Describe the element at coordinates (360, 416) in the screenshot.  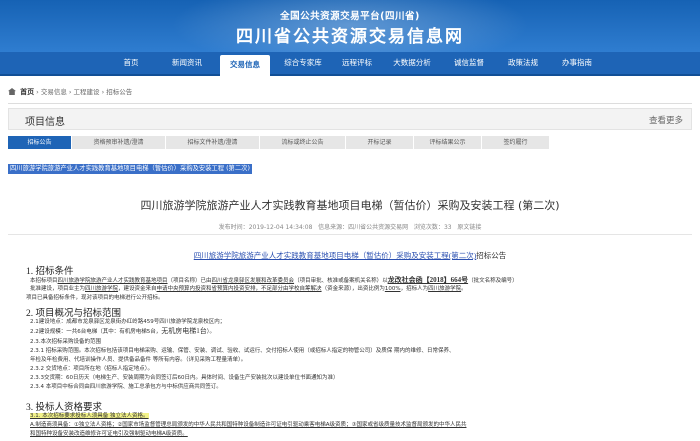
I see `paragraph: 3.1. 本次招标要求投标人须具备 独立法人资格。` at that location.